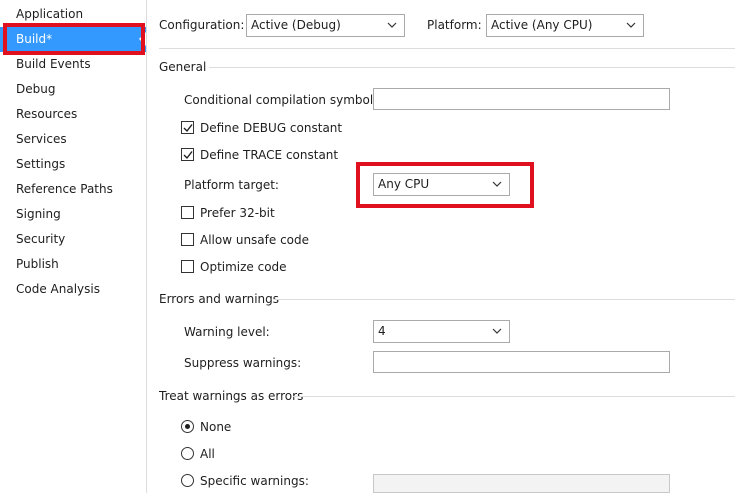 This screenshot has height=493, width=735. Describe the element at coordinates (202, 25) in the screenshot. I see `configuration-label: Configuration:` at that location.